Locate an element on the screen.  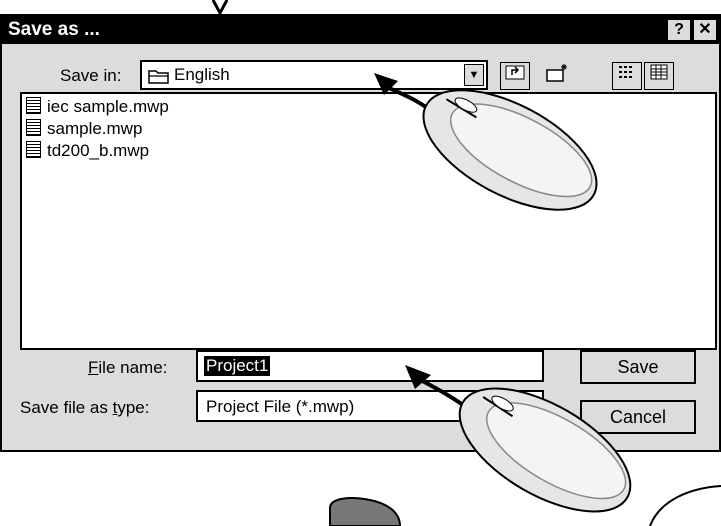
file-name-label: File name: is located at coordinates (128, 367).